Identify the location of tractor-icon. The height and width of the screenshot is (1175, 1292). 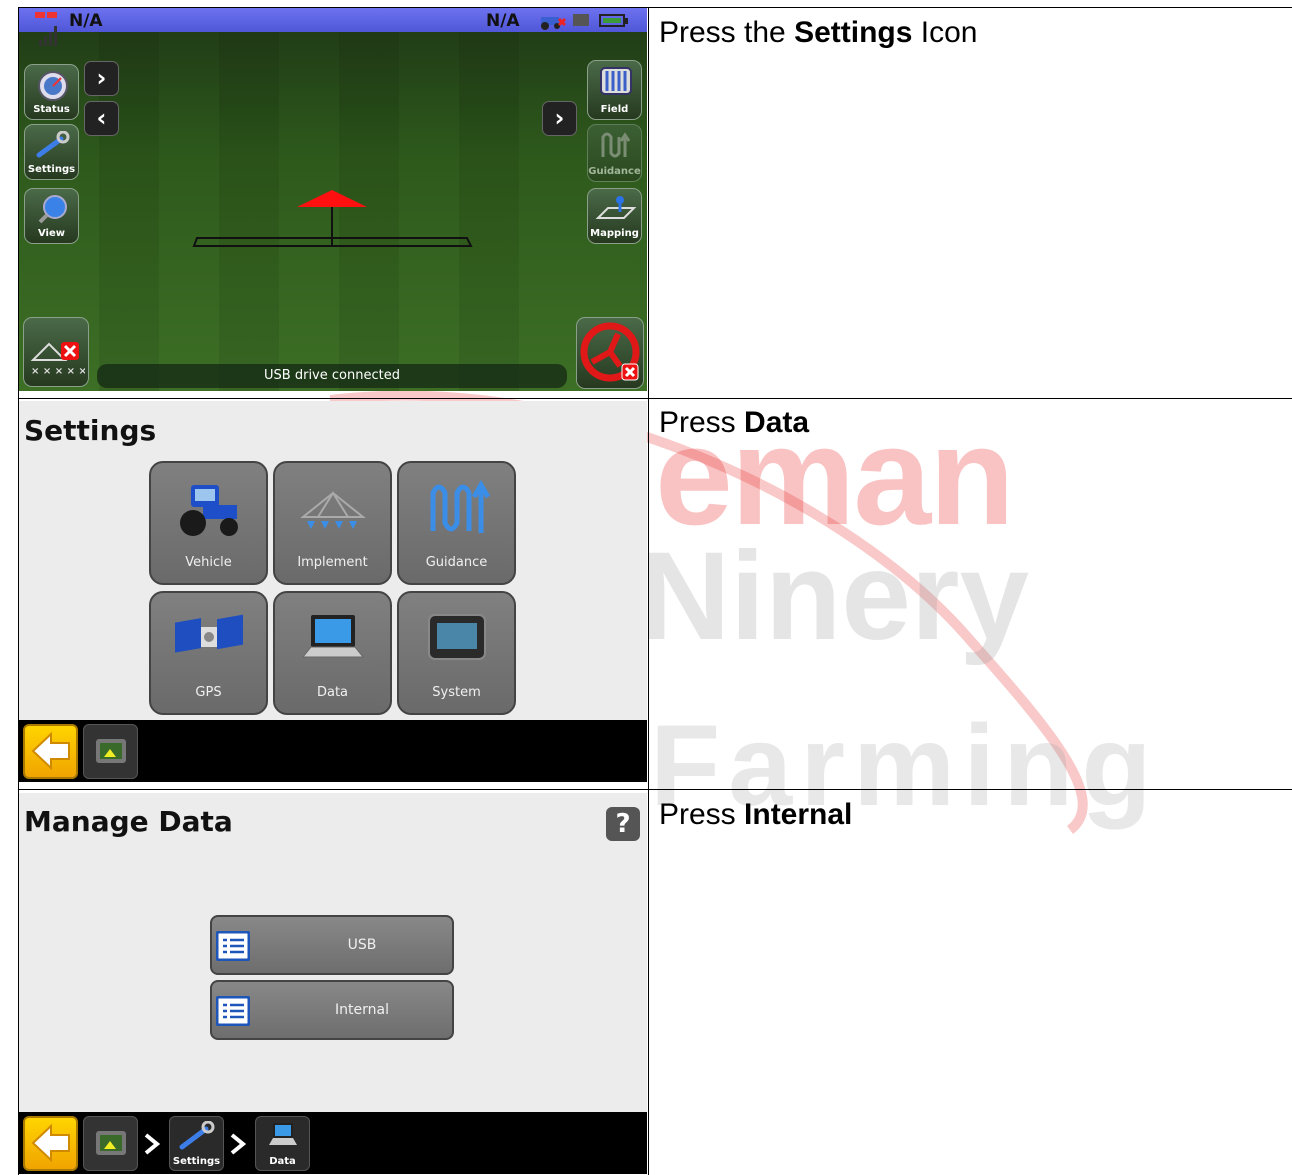
(209, 510).